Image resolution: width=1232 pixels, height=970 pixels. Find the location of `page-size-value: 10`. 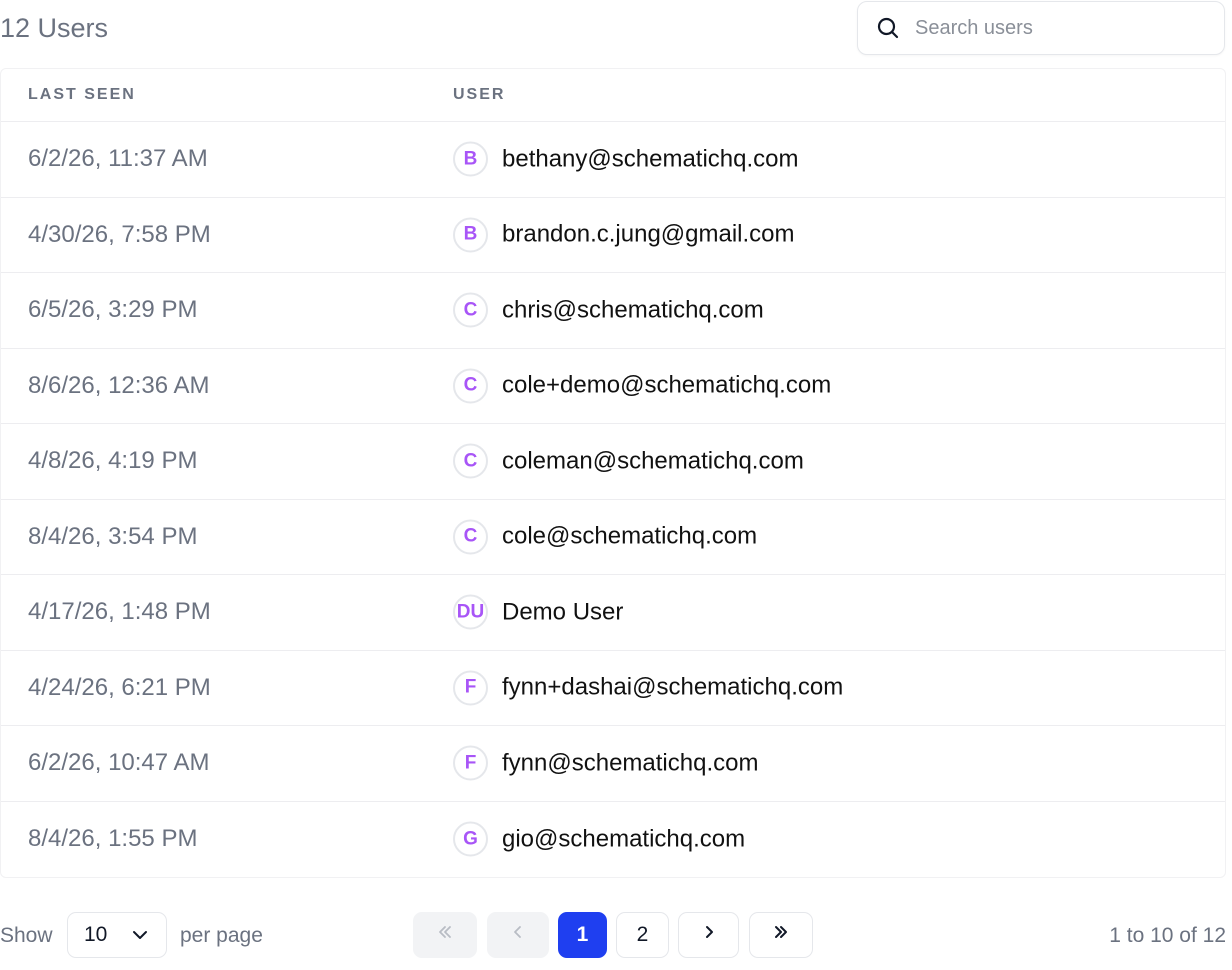

page-size-value: 10 is located at coordinates (96, 934).